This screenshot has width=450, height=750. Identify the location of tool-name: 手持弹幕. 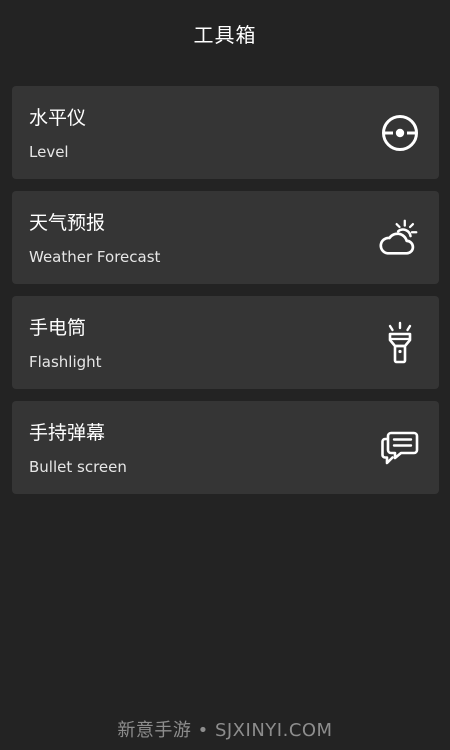
(67, 433).